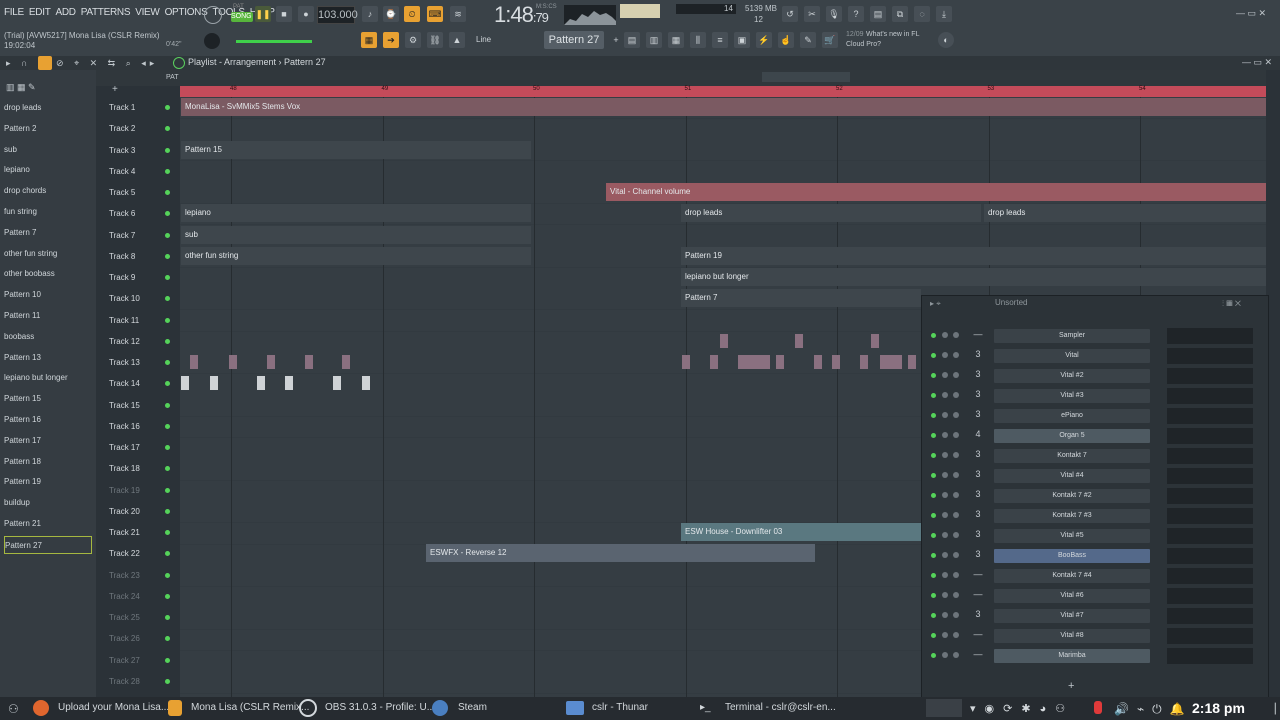  Describe the element at coordinates (698, 40) in the screenshot. I see `mixer-view-icon: ⫼` at that location.